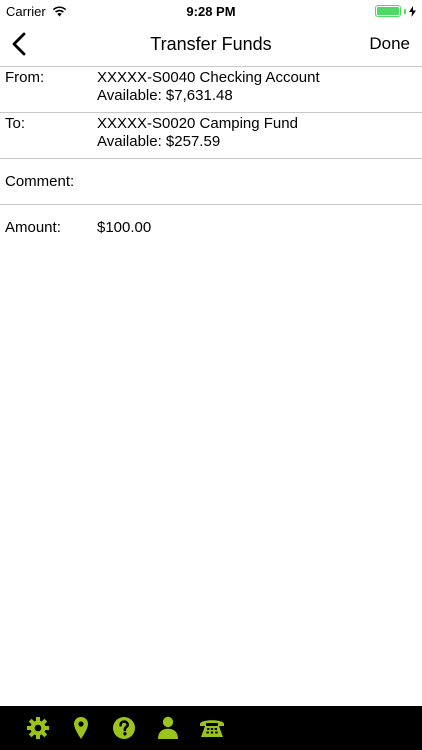  I want to click on battery-tip, so click(405, 11).